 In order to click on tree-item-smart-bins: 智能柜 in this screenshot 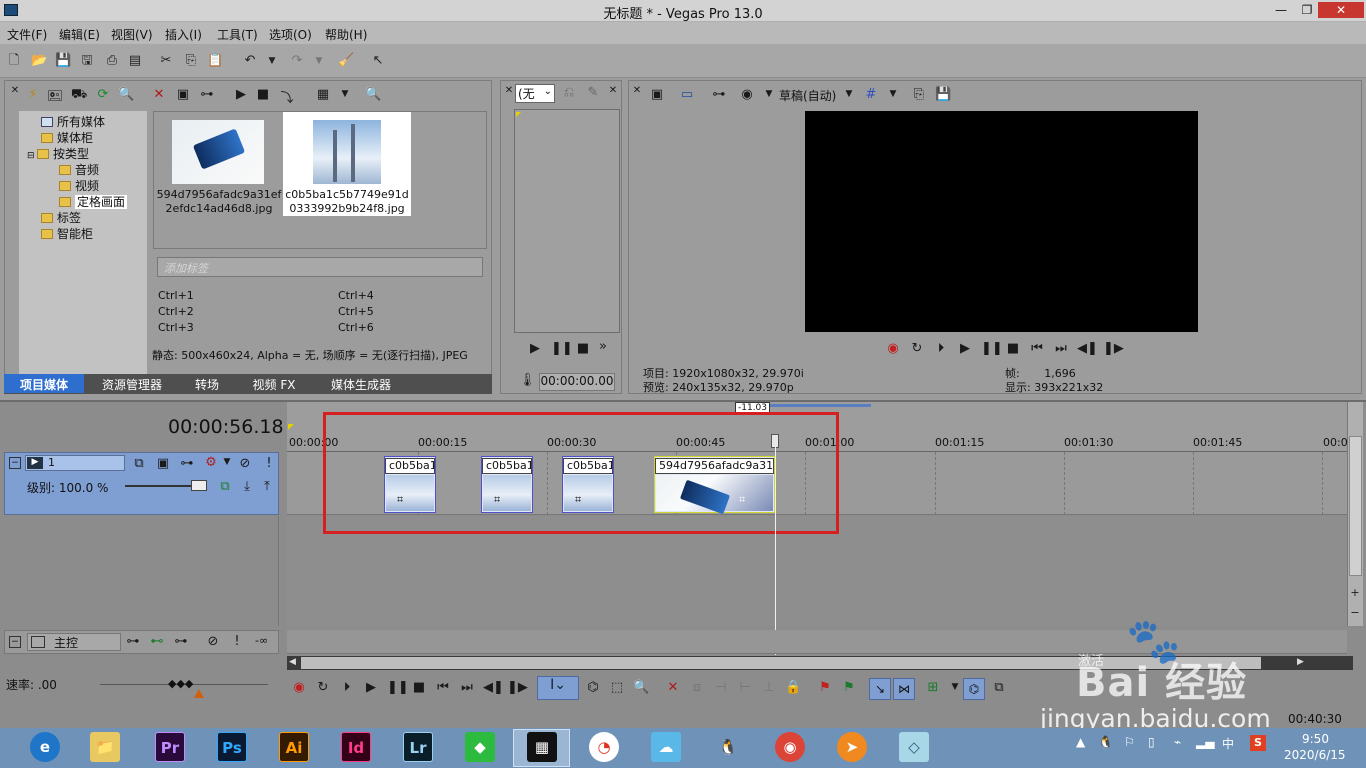, I will do `click(67, 233)`.